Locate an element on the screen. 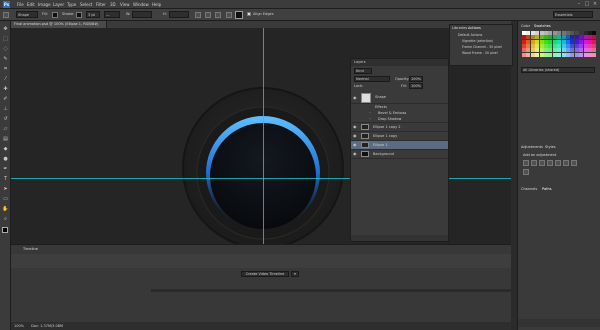 This screenshot has width=600, height=330. height-field is located at coordinates (179, 14).